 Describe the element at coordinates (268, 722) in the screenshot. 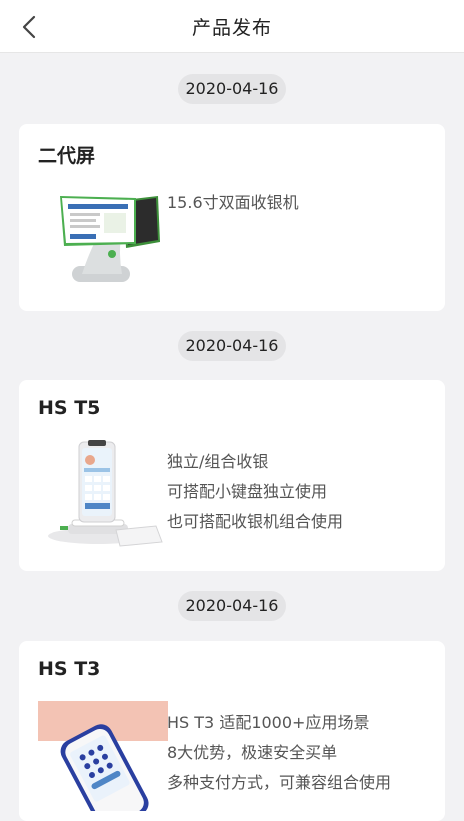

I see `description-line: HS T3 适配1000+应用场景` at that location.